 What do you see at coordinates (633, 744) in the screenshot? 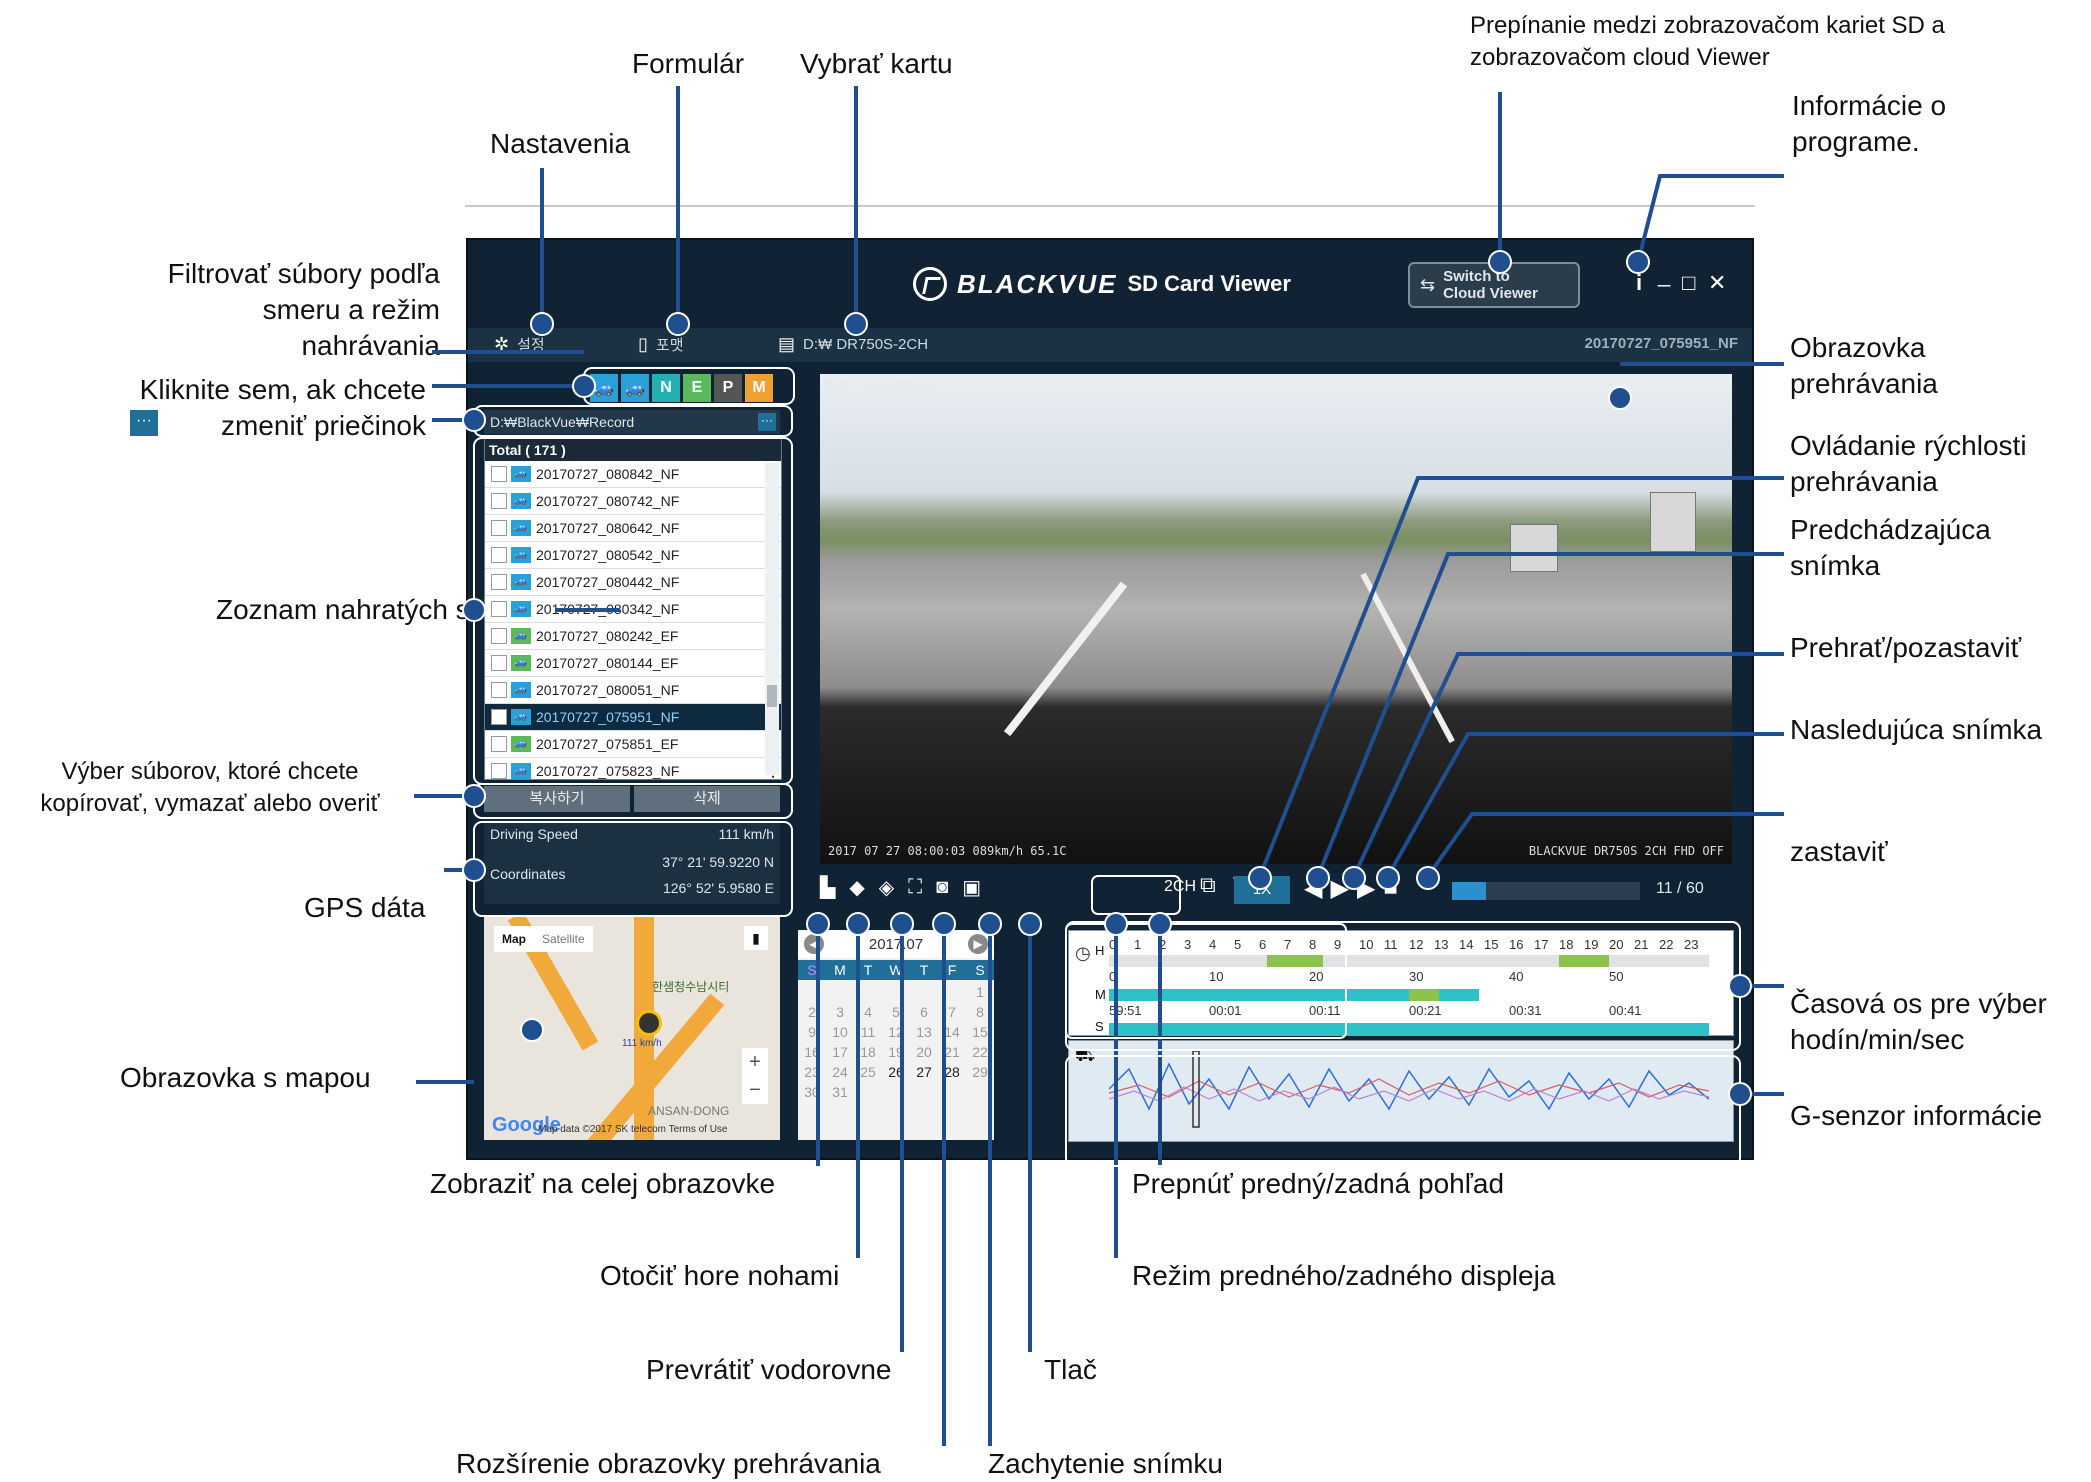
I see `file-row: 🚙20170727_075851_EF⋮` at bounding box center [633, 744].